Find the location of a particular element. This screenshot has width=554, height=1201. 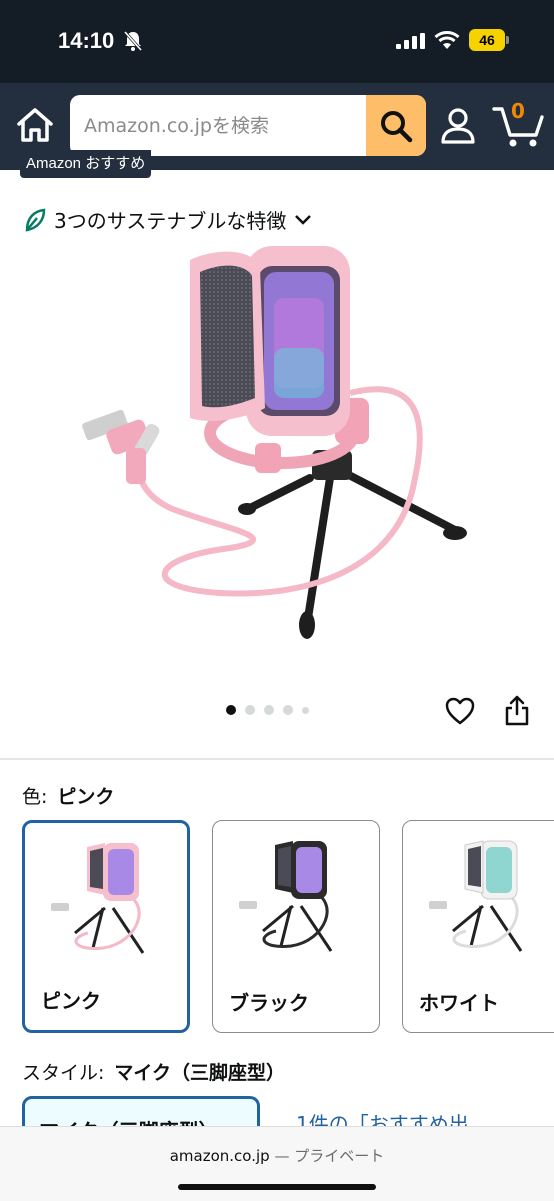

heart-icon is located at coordinates (460, 713).